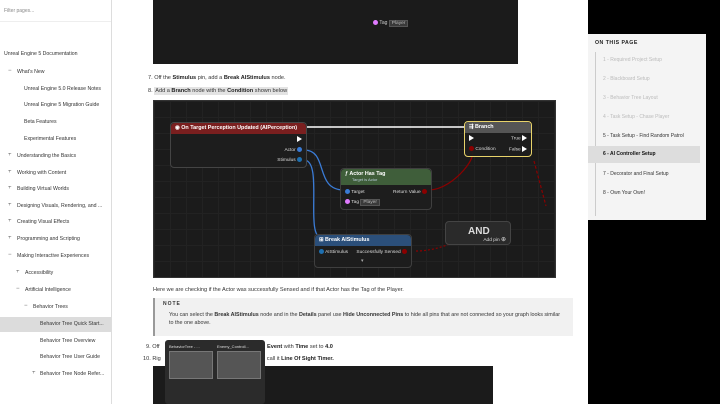  Describe the element at coordinates (375, 23) in the screenshot. I see `tag-pin-icon` at that location.